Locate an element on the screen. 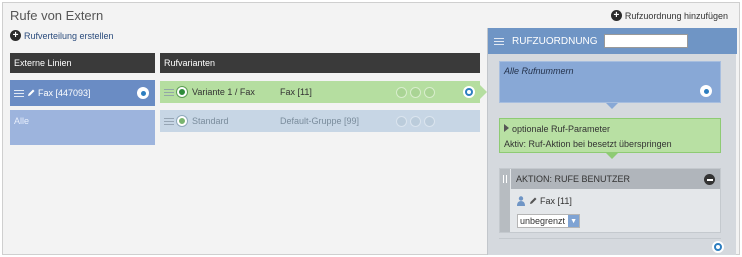 The image size is (742, 257). add-assignment-label: Rufzuordnung hinzufügen is located at coordinates (676, 15).